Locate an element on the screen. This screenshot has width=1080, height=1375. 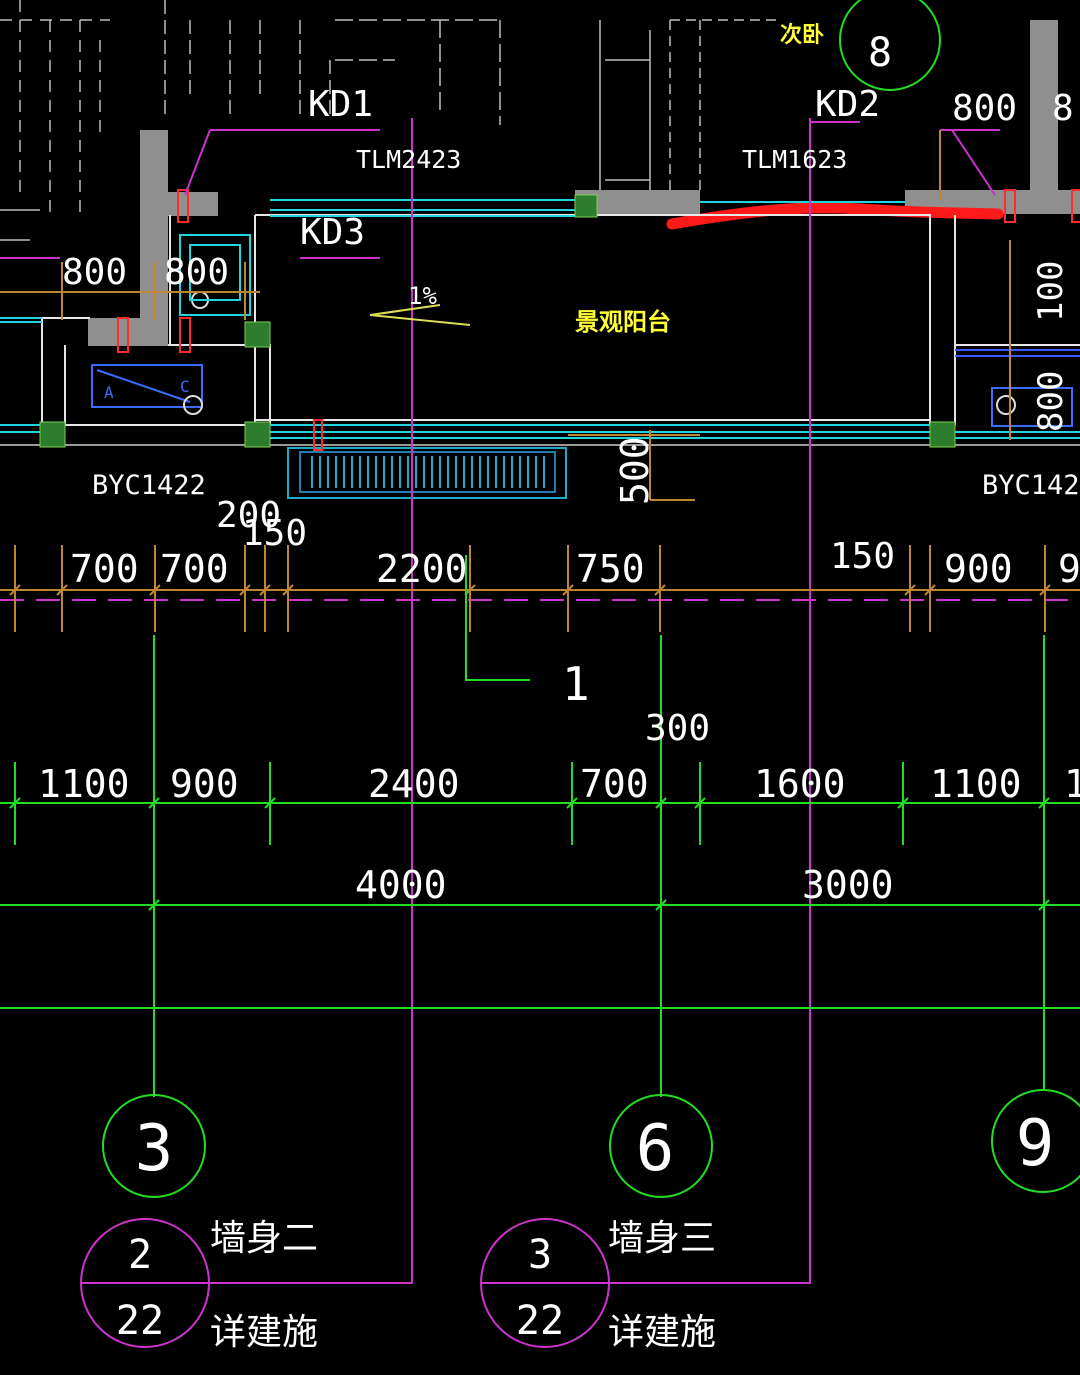
callout-2-title: 墙身三 is located at coordinates (662, 1238).